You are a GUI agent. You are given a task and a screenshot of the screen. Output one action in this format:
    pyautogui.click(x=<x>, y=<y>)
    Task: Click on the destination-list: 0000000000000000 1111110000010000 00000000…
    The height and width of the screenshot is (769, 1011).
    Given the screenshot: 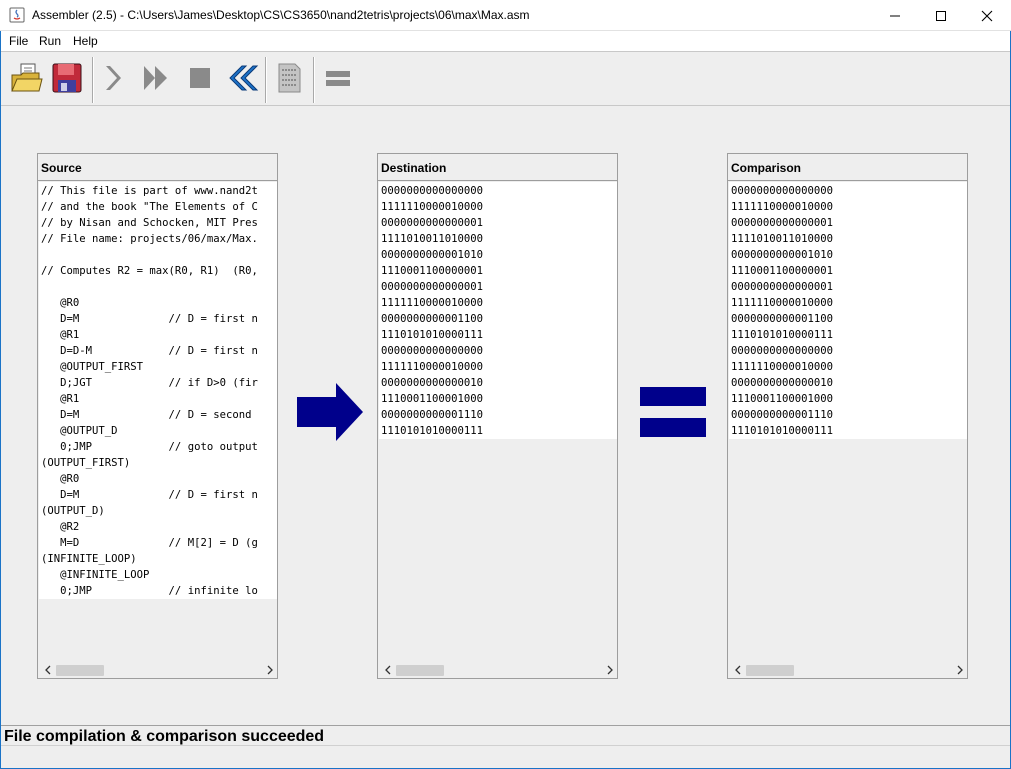 What is the action you would take?
    pyautogui.click(x=498, y=421)
    